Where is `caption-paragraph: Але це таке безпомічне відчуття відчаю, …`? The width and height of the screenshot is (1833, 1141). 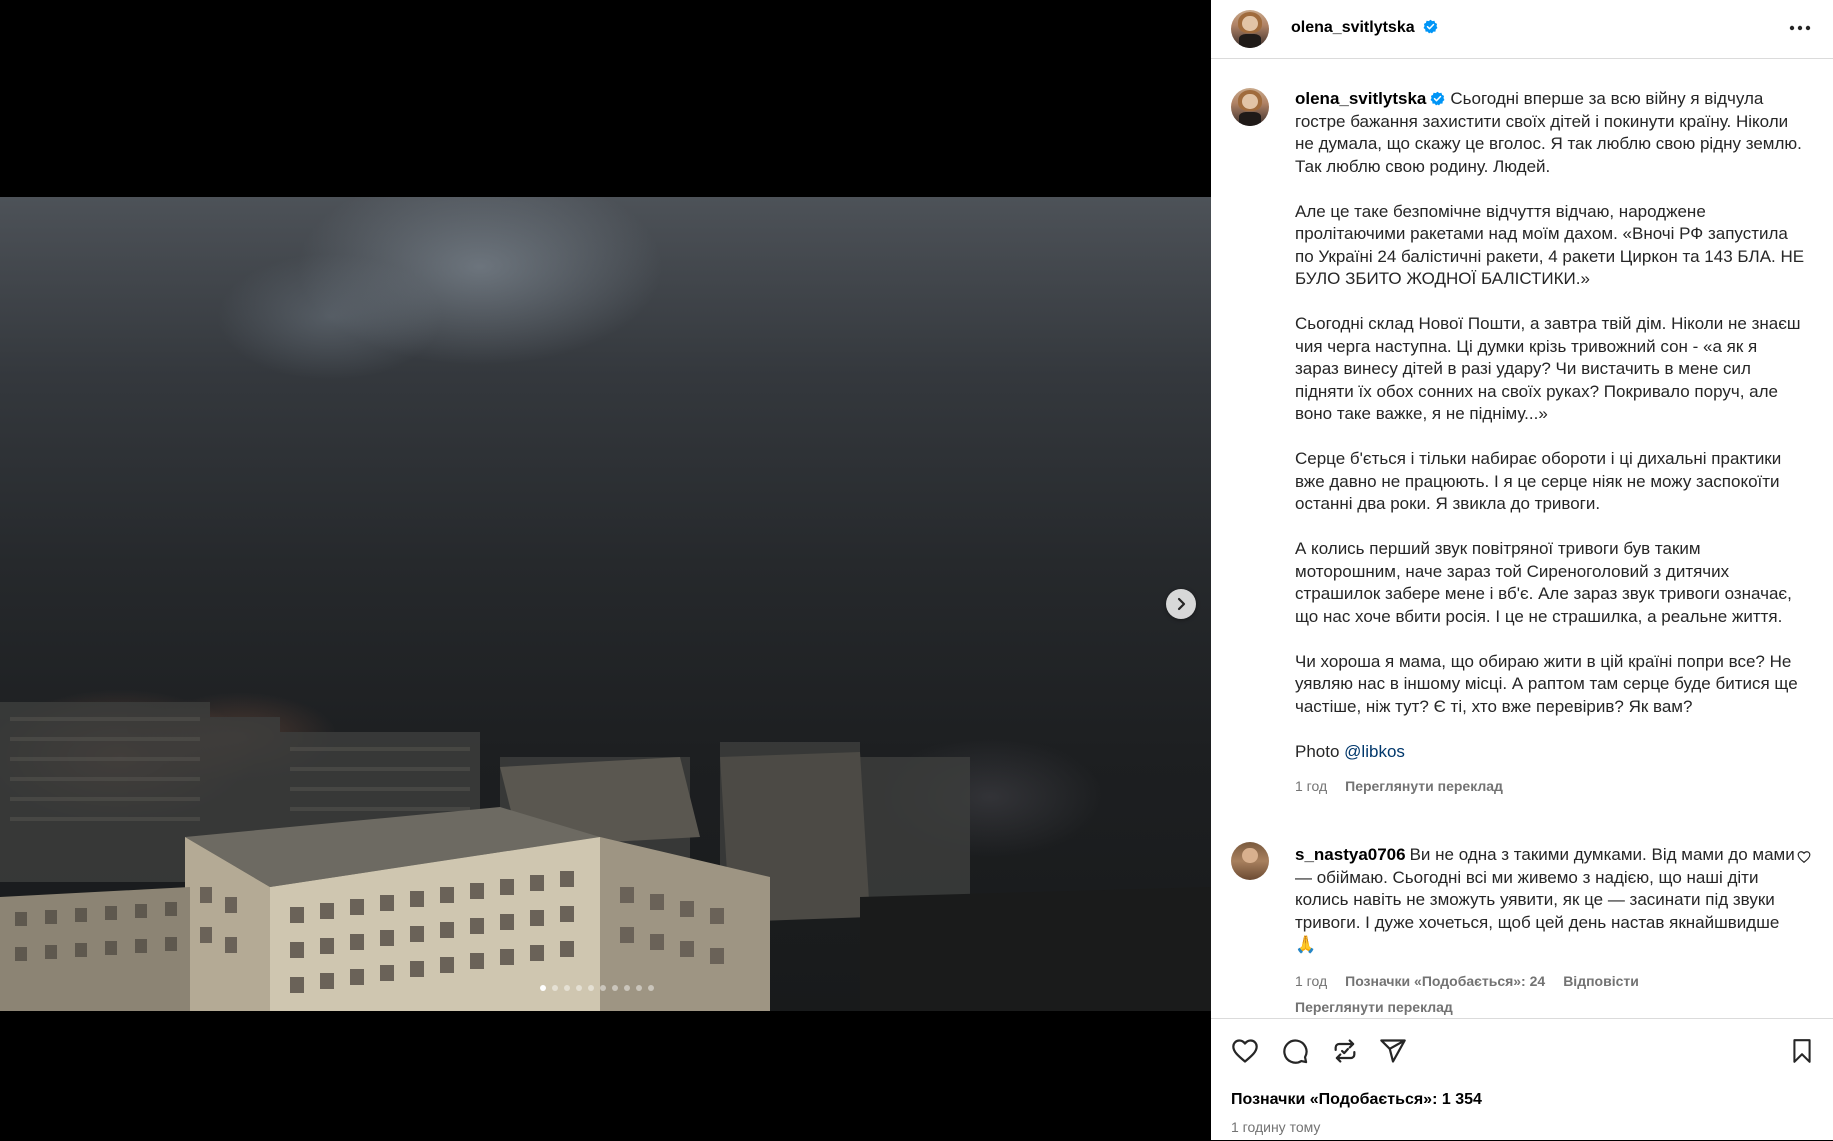
caption-paragraph: Але це таке безпомічне відчуття відчаю, … is located at coordinates (1550, 245).